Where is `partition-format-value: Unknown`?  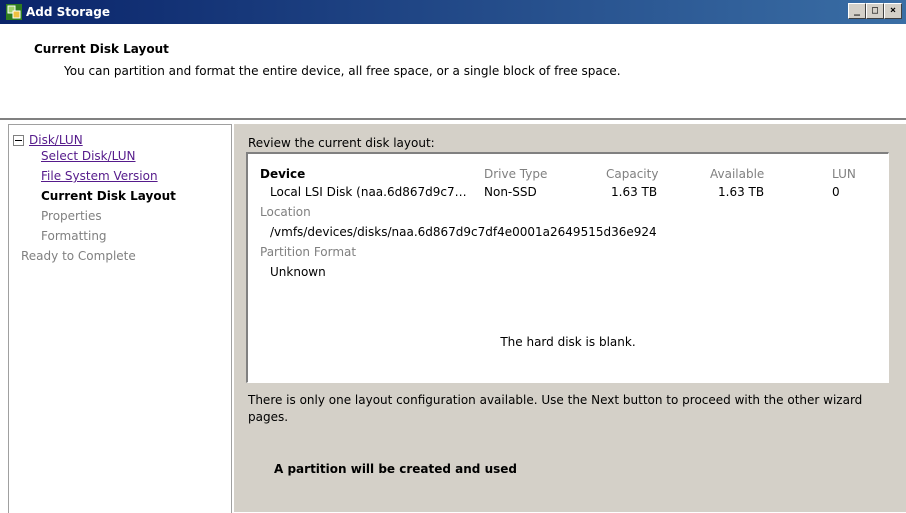
partition-format-value: Unknown is located at coordinates (298, 272).